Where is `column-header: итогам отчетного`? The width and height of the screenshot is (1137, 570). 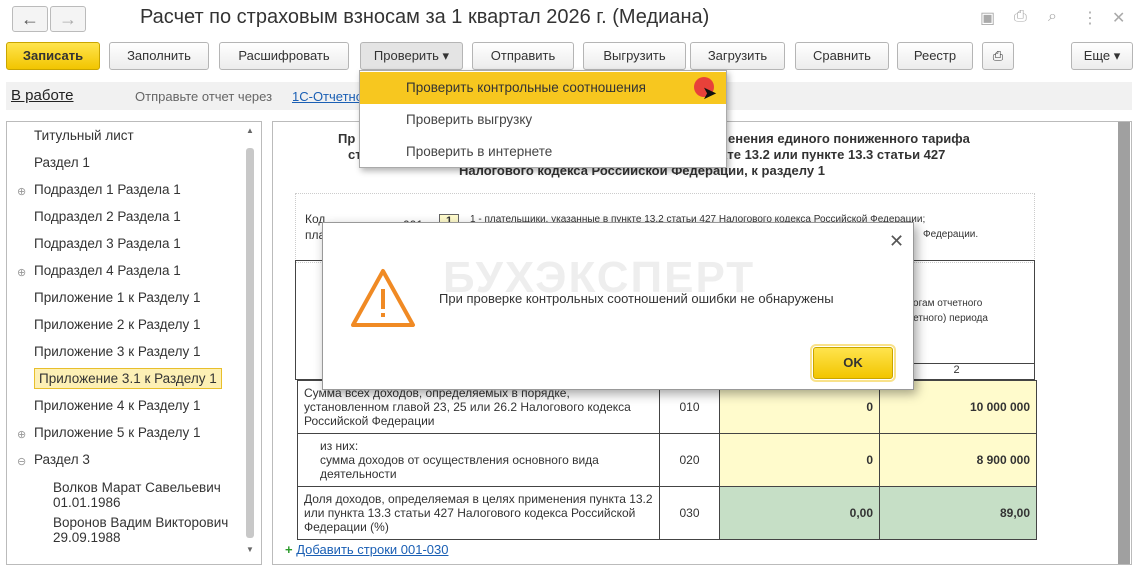
column-header: итогам отчетного is located at coordinates (943, 303).